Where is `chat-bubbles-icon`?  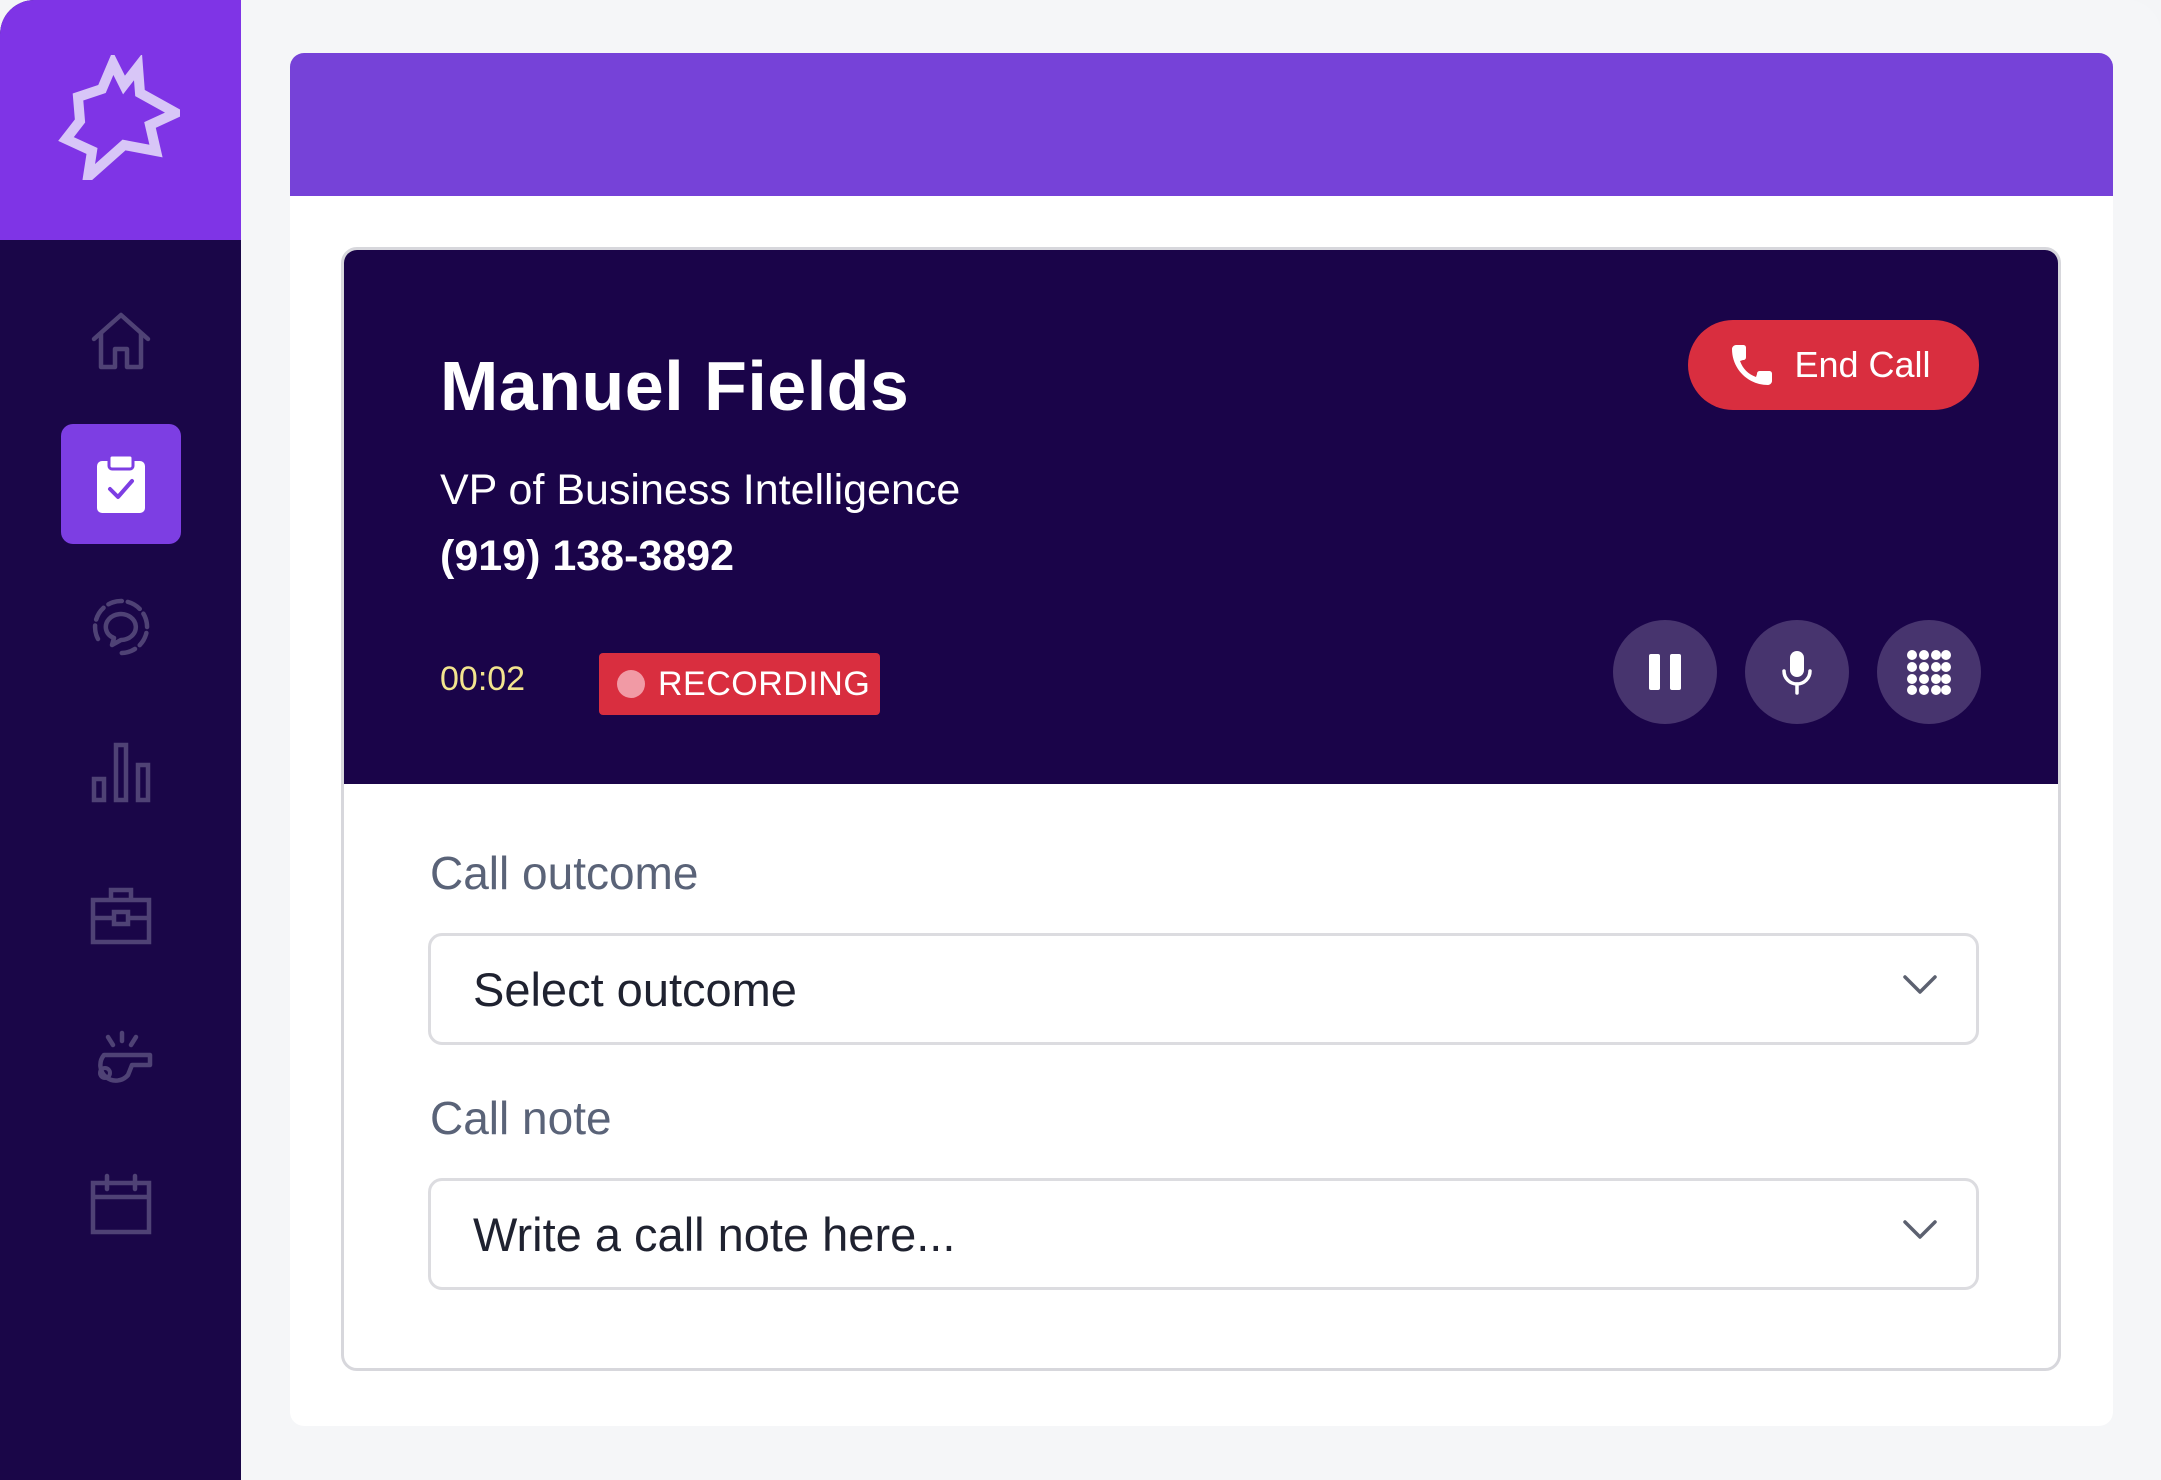 chat-bubbles-icon is located at coordinates (121, 627).